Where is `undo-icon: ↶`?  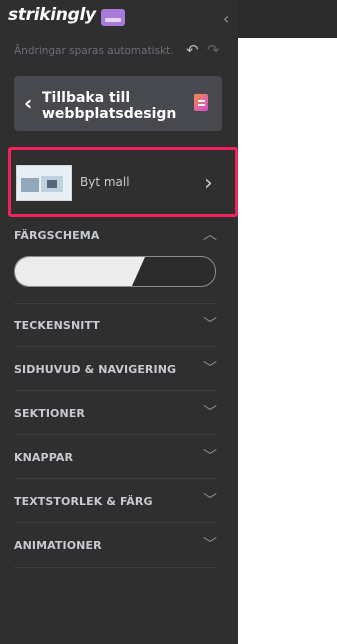
undo-icon: ↶ is located at coordinates (192, 50).